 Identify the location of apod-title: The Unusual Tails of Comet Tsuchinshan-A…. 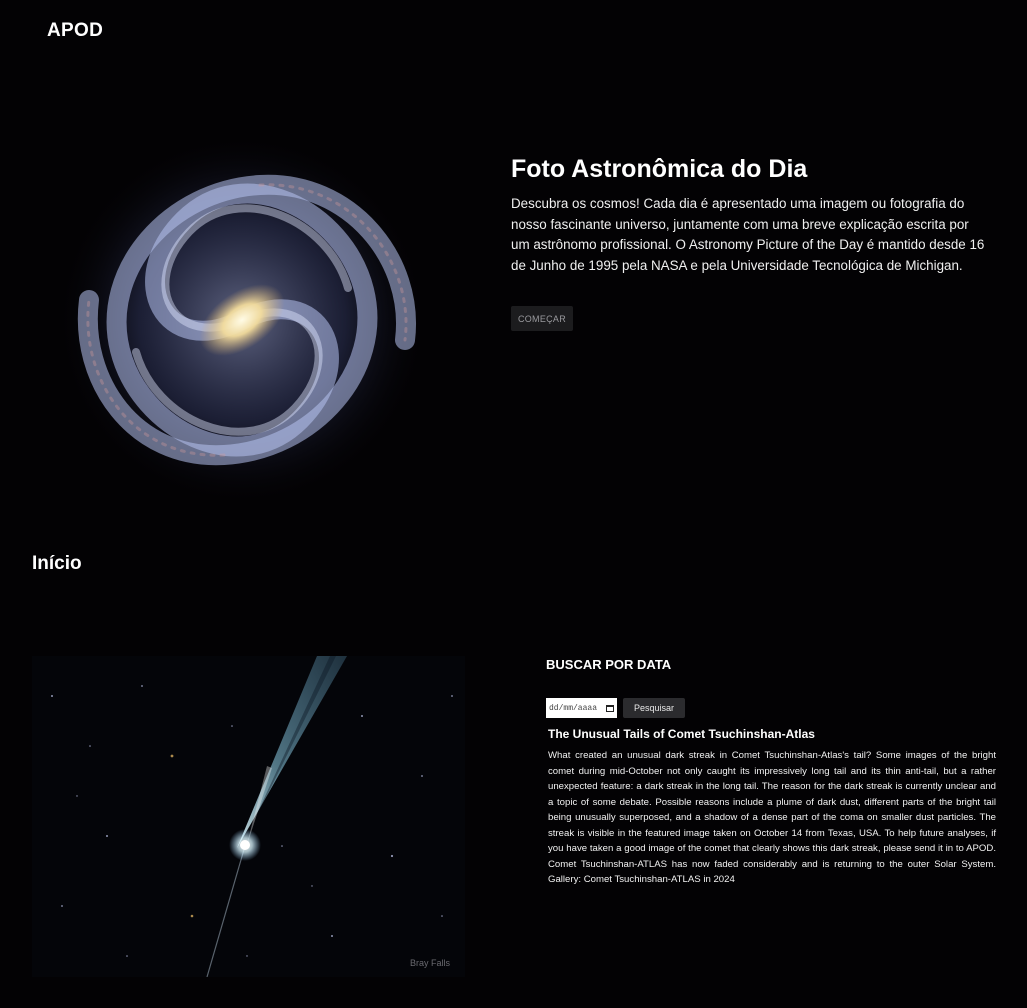
(681, 734).